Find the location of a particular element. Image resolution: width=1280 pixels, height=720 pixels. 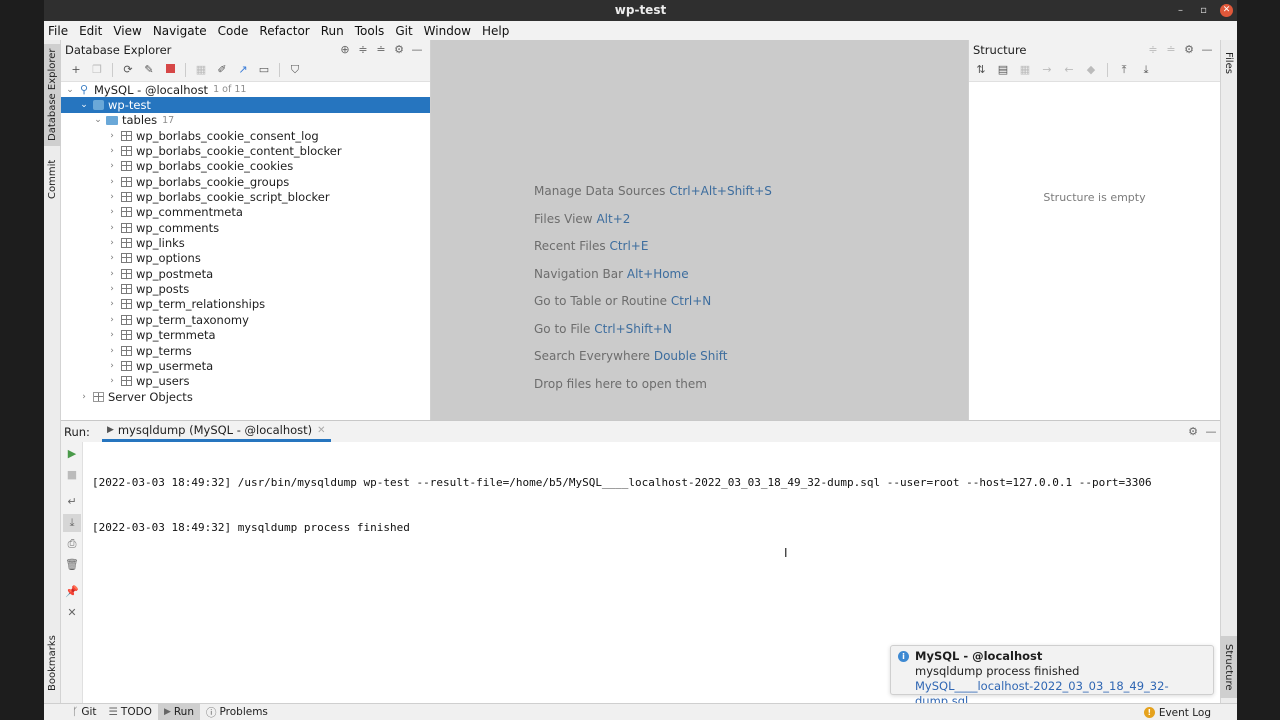

pin-icon: 📌 is located at coordinates (72, 592).